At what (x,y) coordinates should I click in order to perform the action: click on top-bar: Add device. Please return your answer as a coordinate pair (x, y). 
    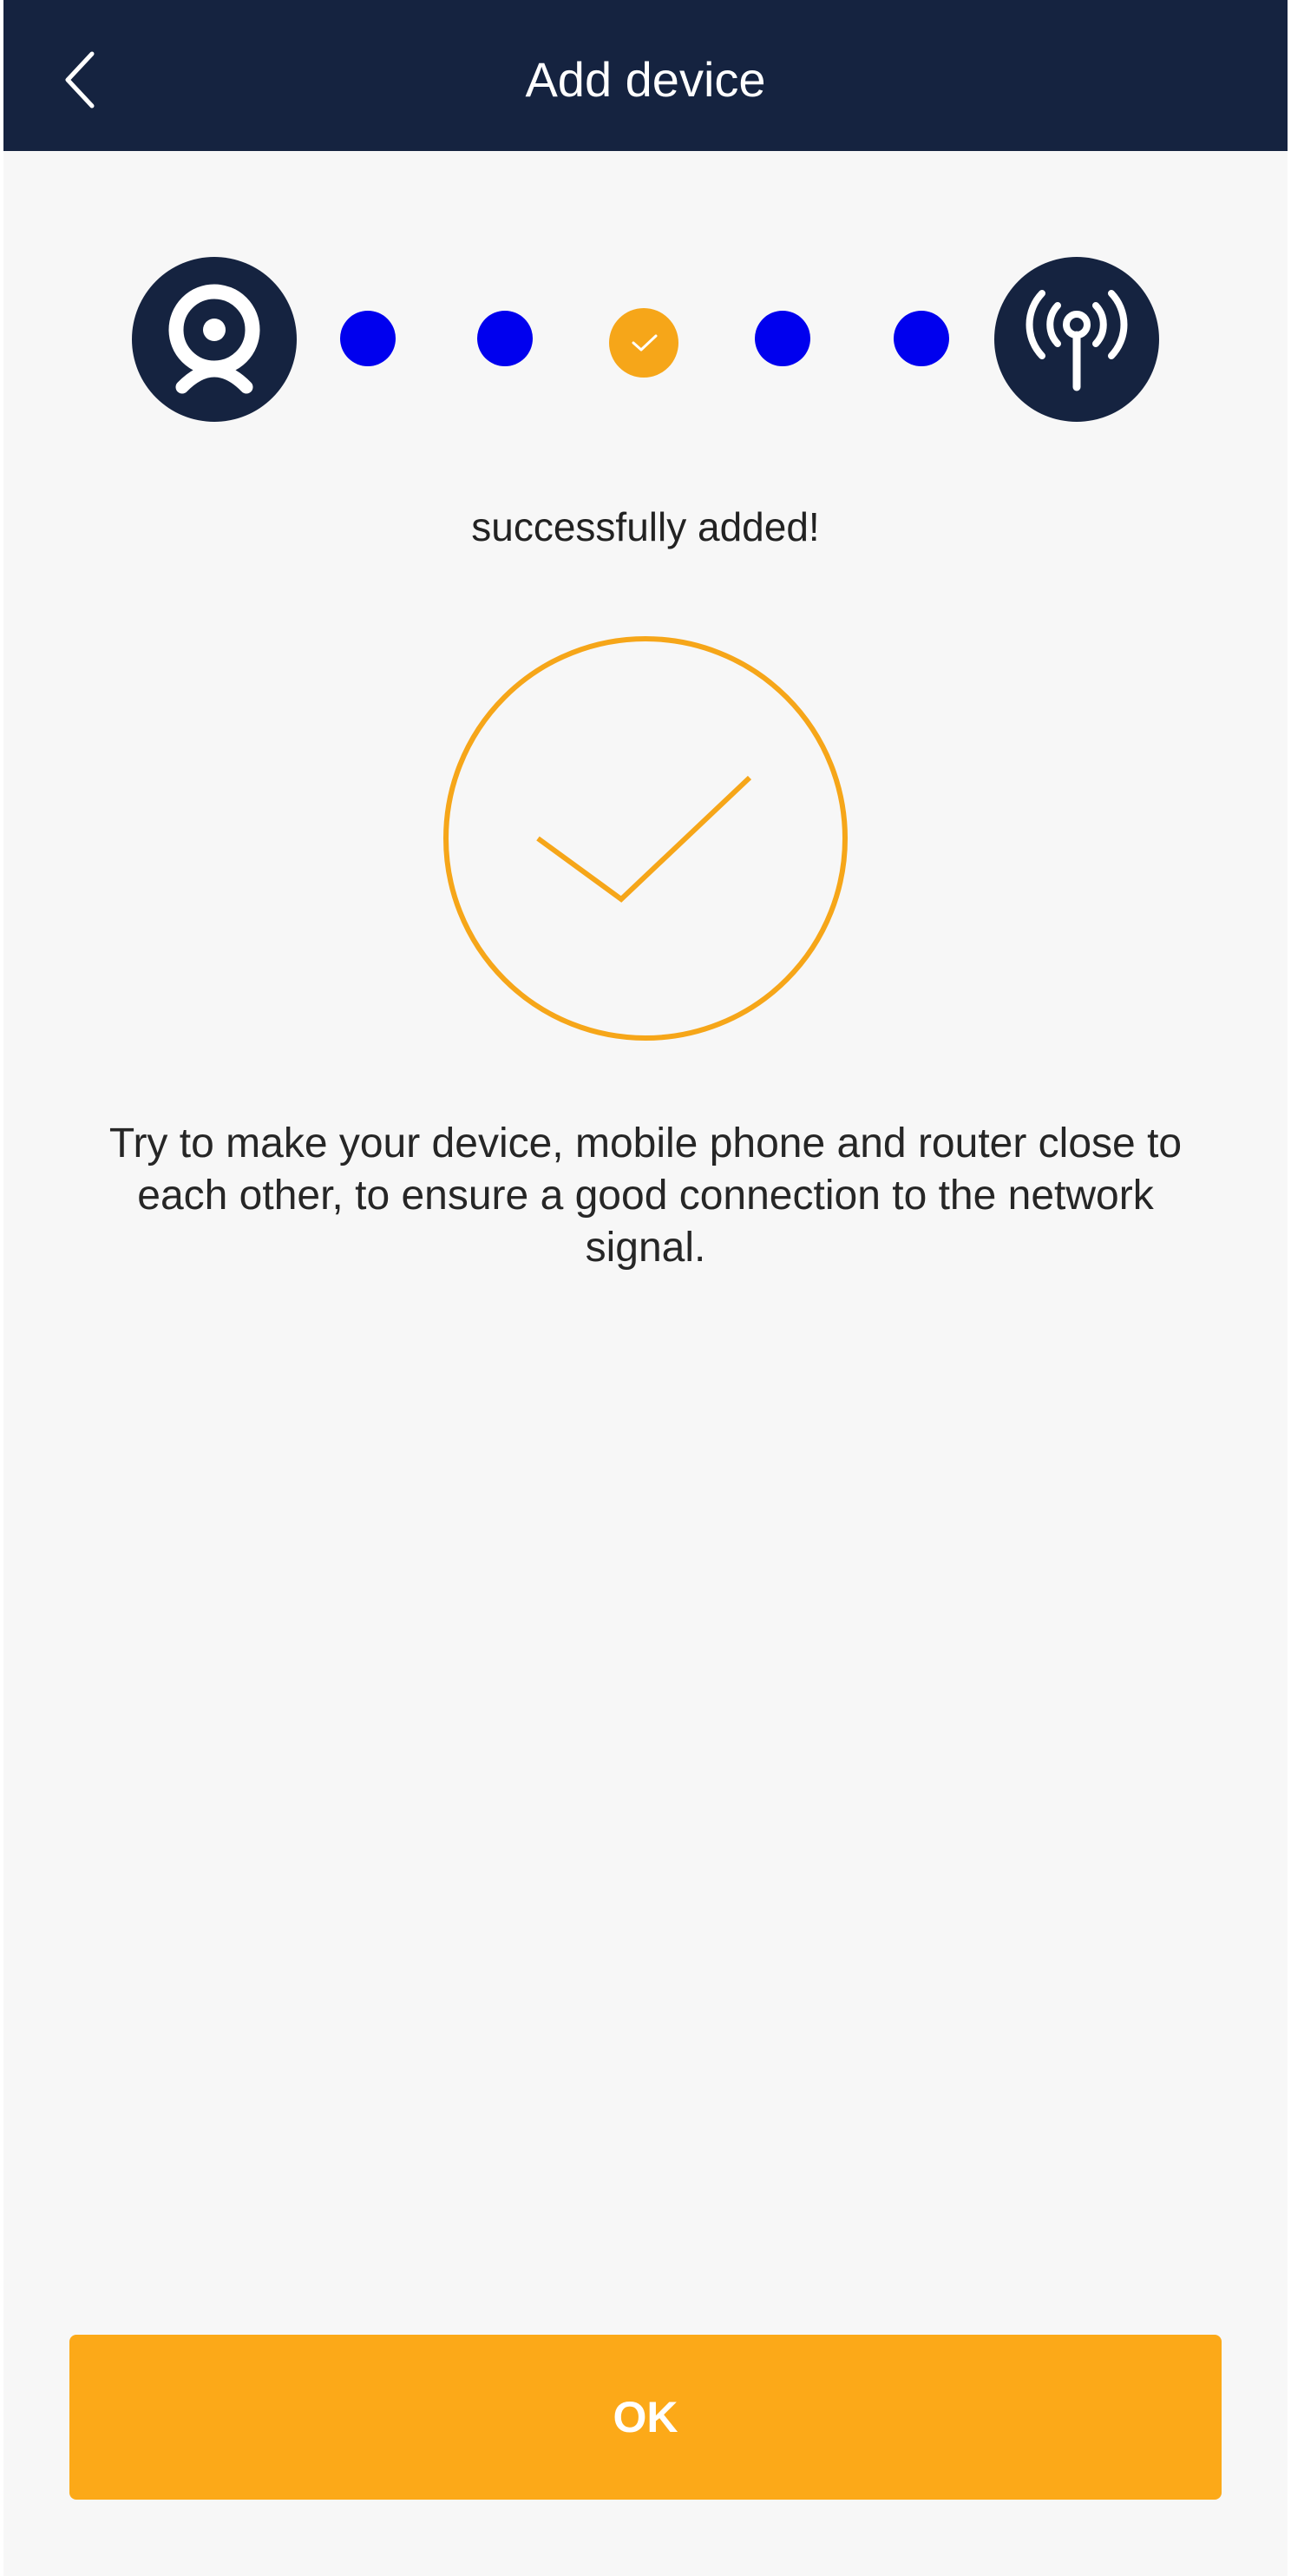
    Looking at the image, I should click on (646, 75).